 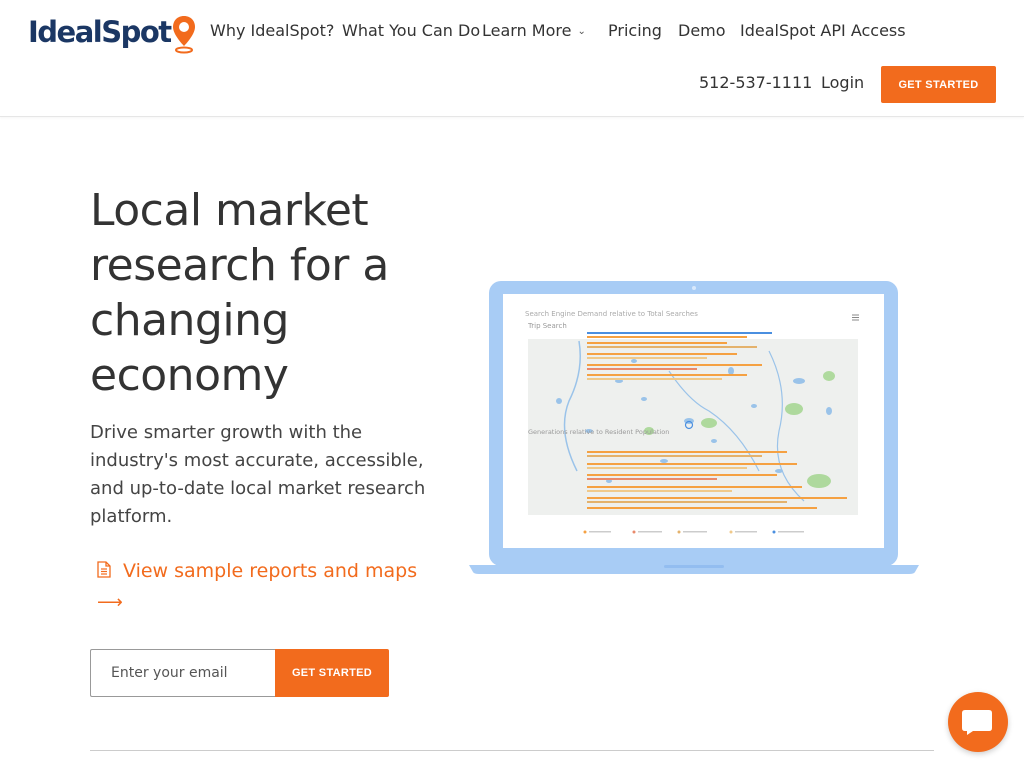 I want to click on chat-bubble-icon, so click(x=977, y=722).